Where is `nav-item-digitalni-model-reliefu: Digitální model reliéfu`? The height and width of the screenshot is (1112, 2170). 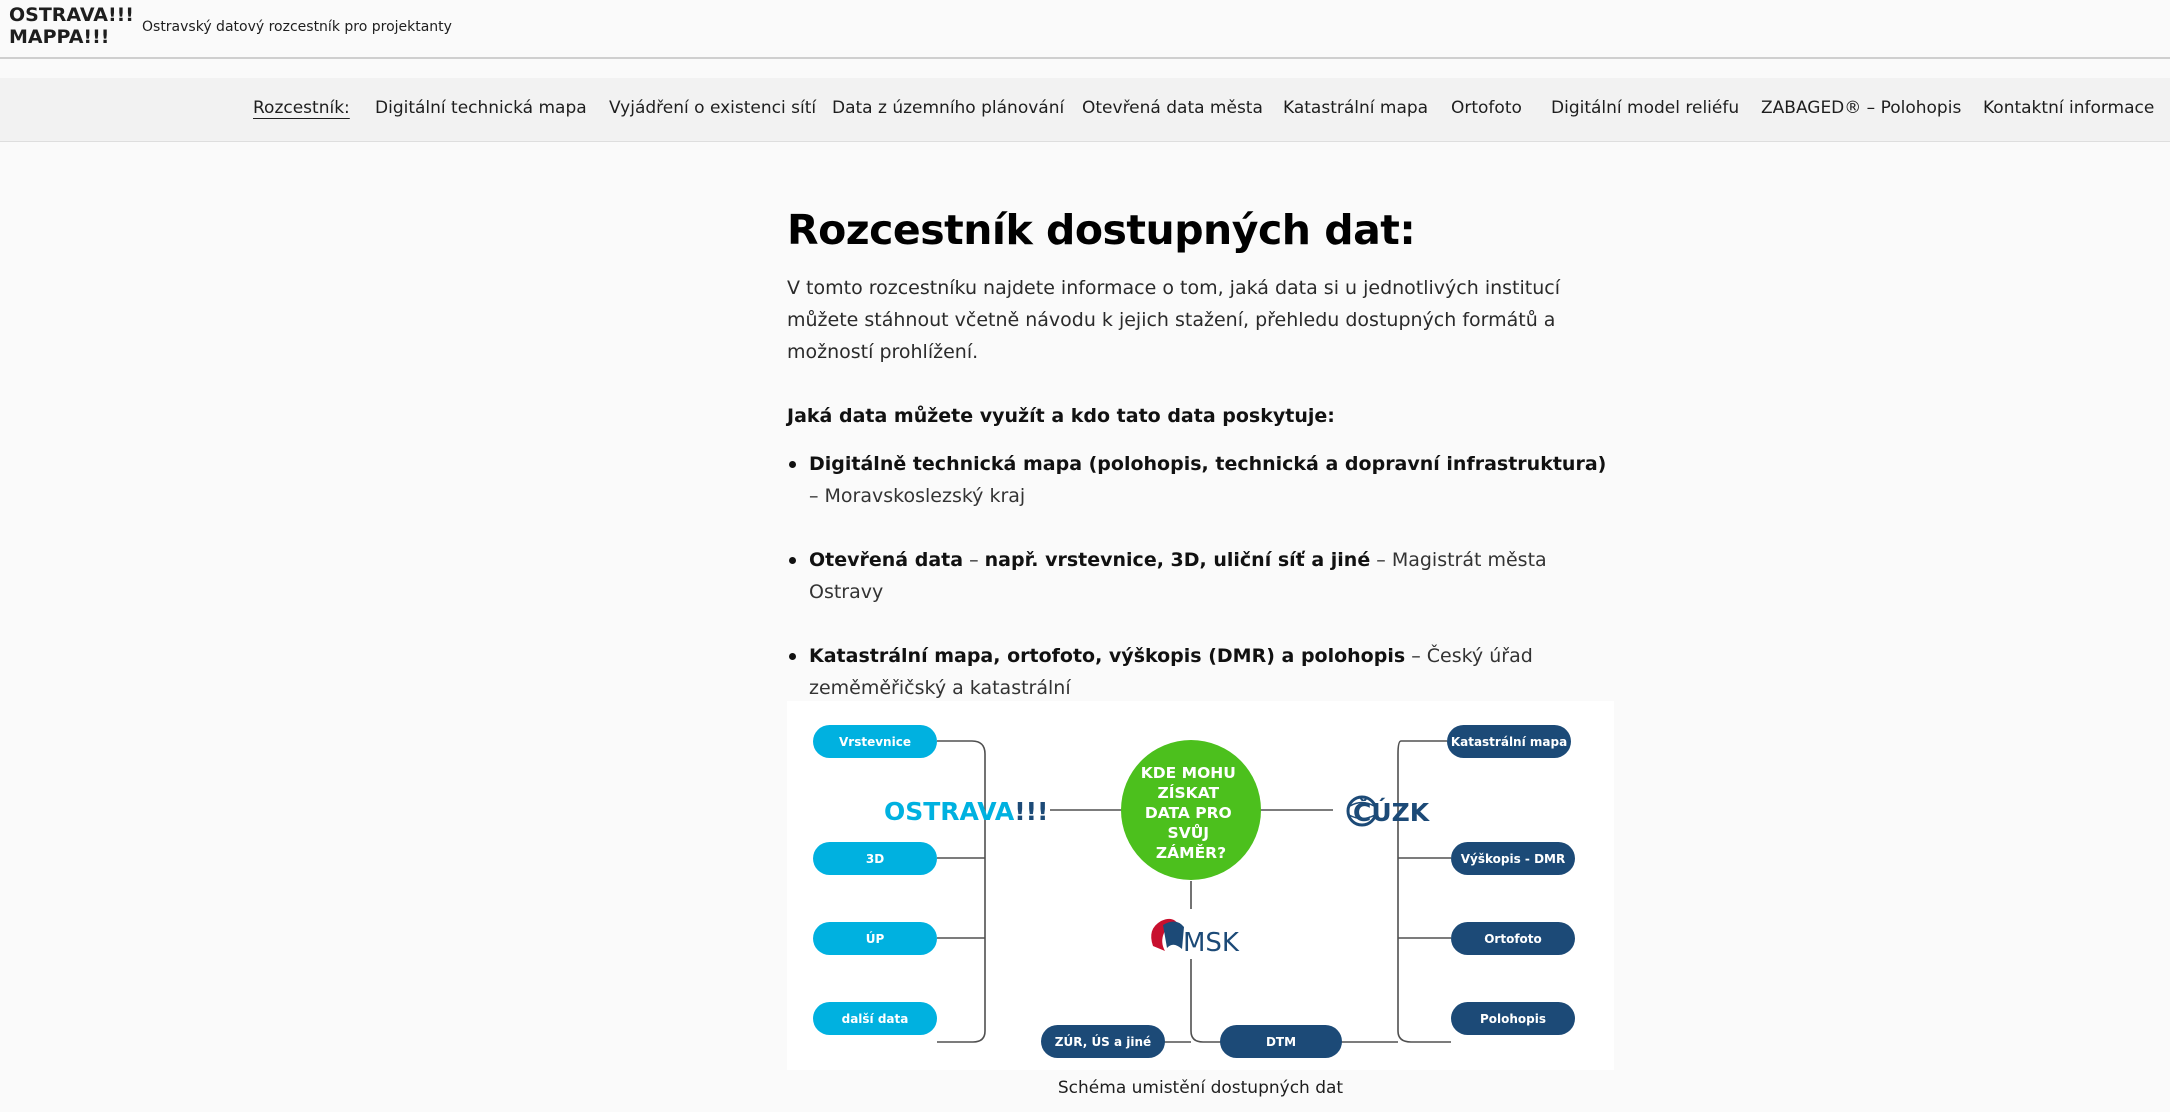 nav-item-digitalni-model-reliefu: Digitální model reliéfu is located at coordinates (1645, 108).